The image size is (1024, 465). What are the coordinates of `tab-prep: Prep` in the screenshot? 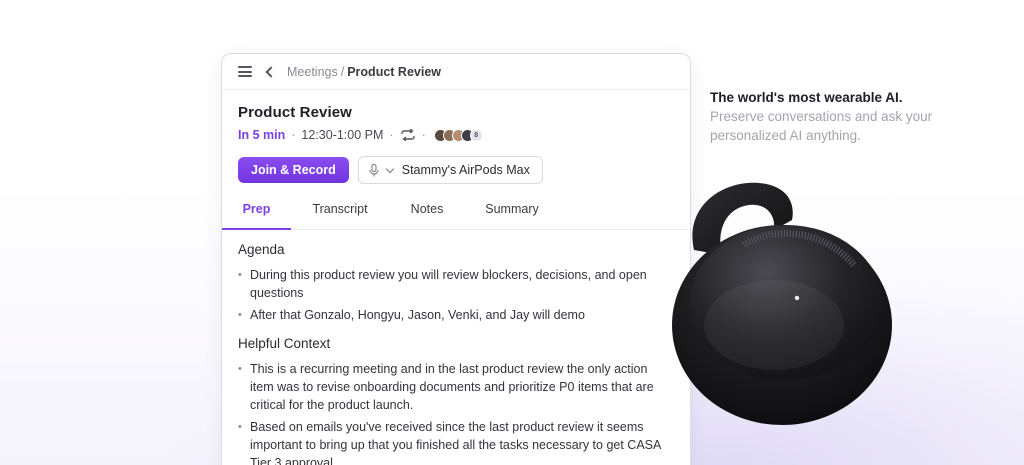 It's located at (256, 214).